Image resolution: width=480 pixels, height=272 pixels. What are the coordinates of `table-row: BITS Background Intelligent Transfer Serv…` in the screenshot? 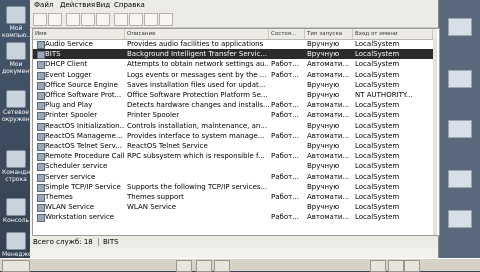 It's located at (235, 54).